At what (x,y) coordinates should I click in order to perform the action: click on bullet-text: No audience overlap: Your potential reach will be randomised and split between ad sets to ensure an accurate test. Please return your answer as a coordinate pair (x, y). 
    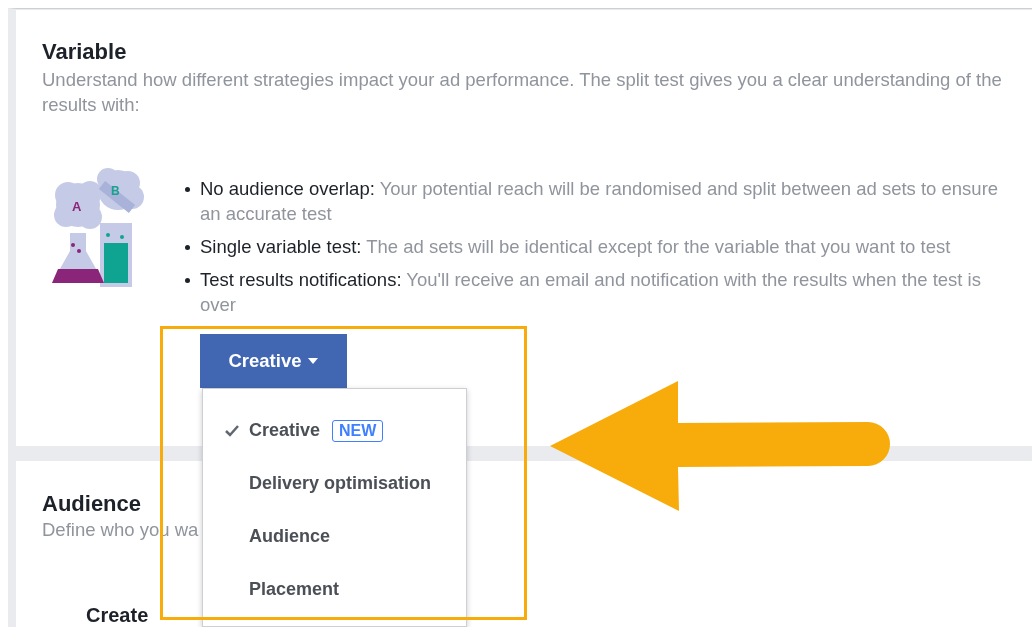
    Looking at the image, I should click on (600, 201).